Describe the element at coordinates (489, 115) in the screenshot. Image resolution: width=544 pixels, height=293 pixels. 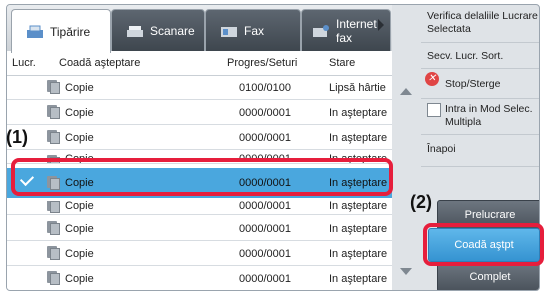
I see `multi-label: Intra in Mod Selec. Multipla` at that location.